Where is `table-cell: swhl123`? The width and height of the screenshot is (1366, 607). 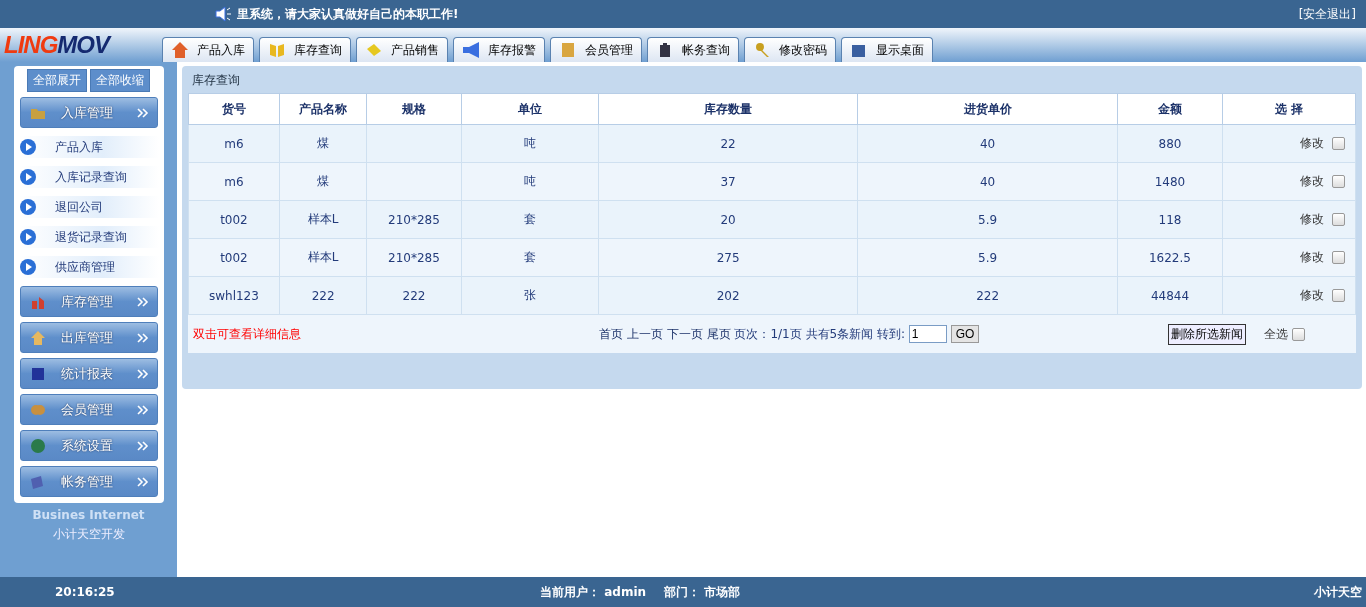 table-cell: swhl123 is located at coordinates (233, 295).